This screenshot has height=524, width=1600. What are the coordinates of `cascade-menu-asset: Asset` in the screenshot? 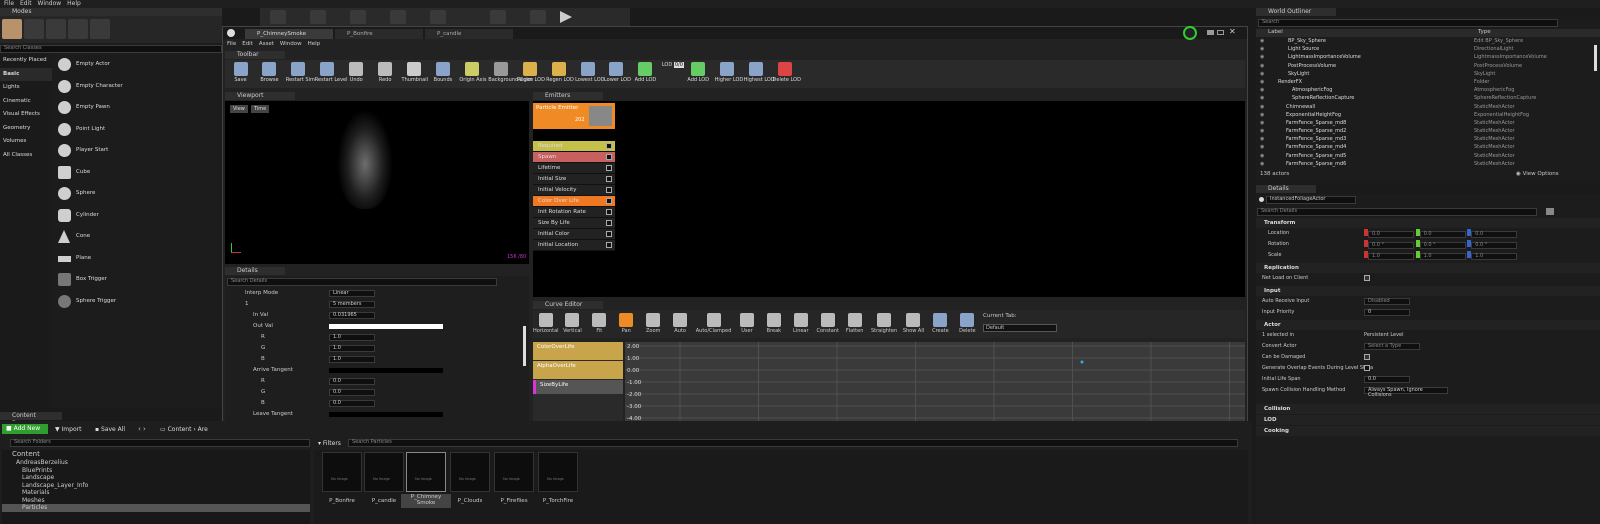 It's located at (266, 44).